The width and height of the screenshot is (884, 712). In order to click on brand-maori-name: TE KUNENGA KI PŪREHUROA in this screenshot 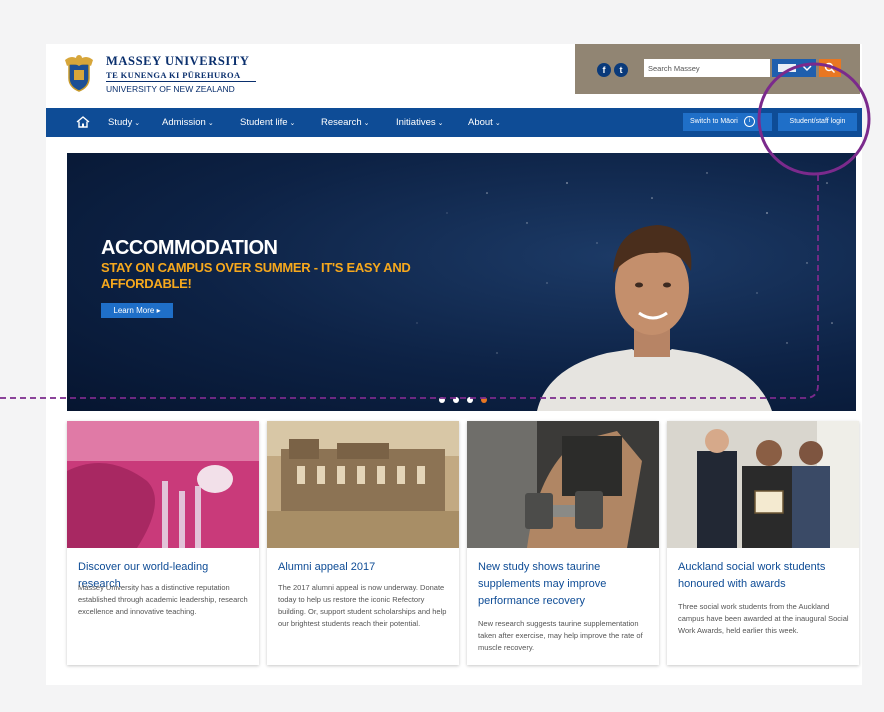, I will do `click(173, 75)`.